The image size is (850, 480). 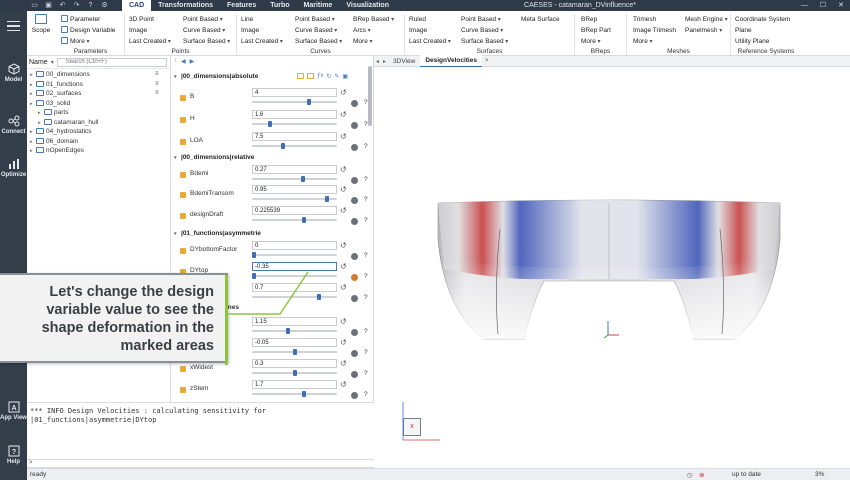 I want to click on tree-item: ▸ 06_domain, so click(x=99, y=142).